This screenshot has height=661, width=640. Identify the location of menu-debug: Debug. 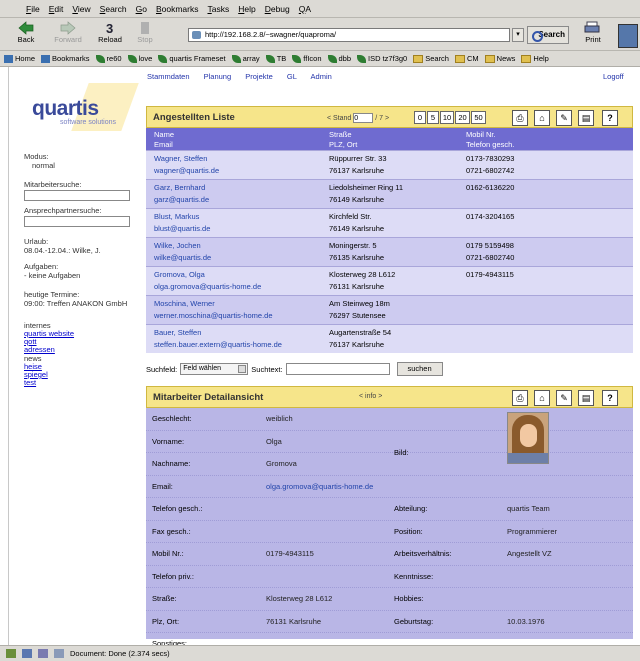
(277, 9).